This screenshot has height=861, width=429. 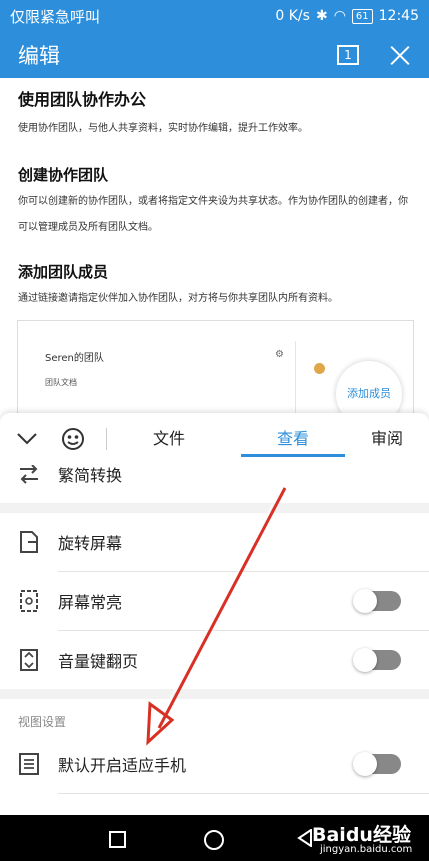 What do you see at coordinates (215, 371) in the screenshot?
I see `doc-image: Seren的团队 团队文档 ⚙ 添加成员` at bounding box center [215, 371].